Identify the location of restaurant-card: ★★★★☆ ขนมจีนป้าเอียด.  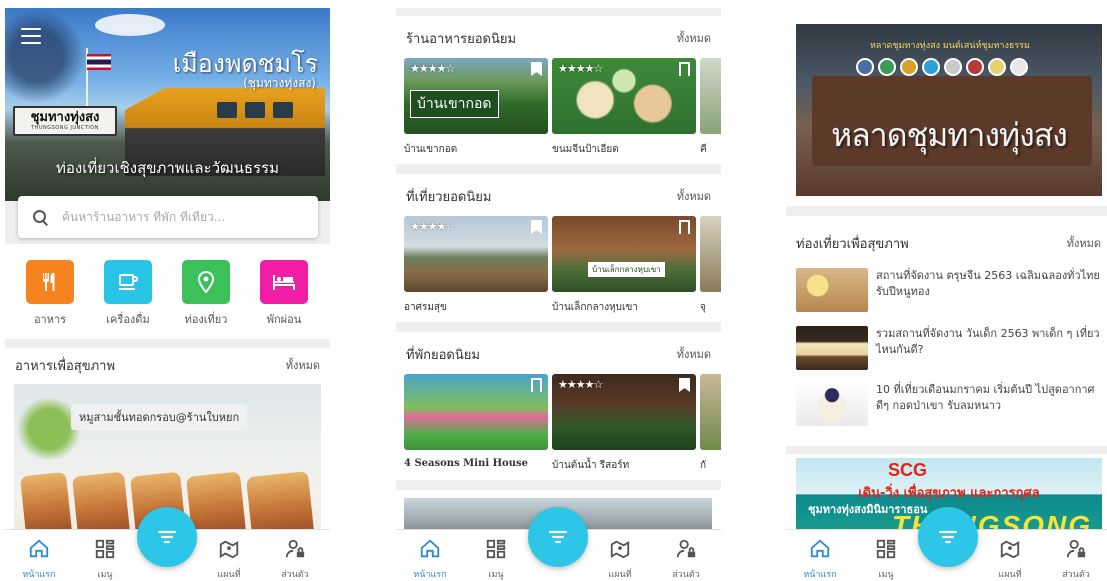
(624, 107).